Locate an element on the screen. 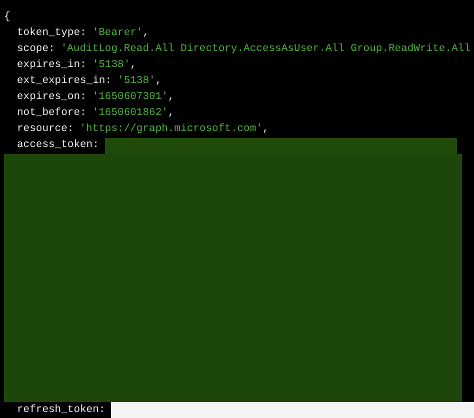  field-key: expires_on: is located at coordinates (51, 98).